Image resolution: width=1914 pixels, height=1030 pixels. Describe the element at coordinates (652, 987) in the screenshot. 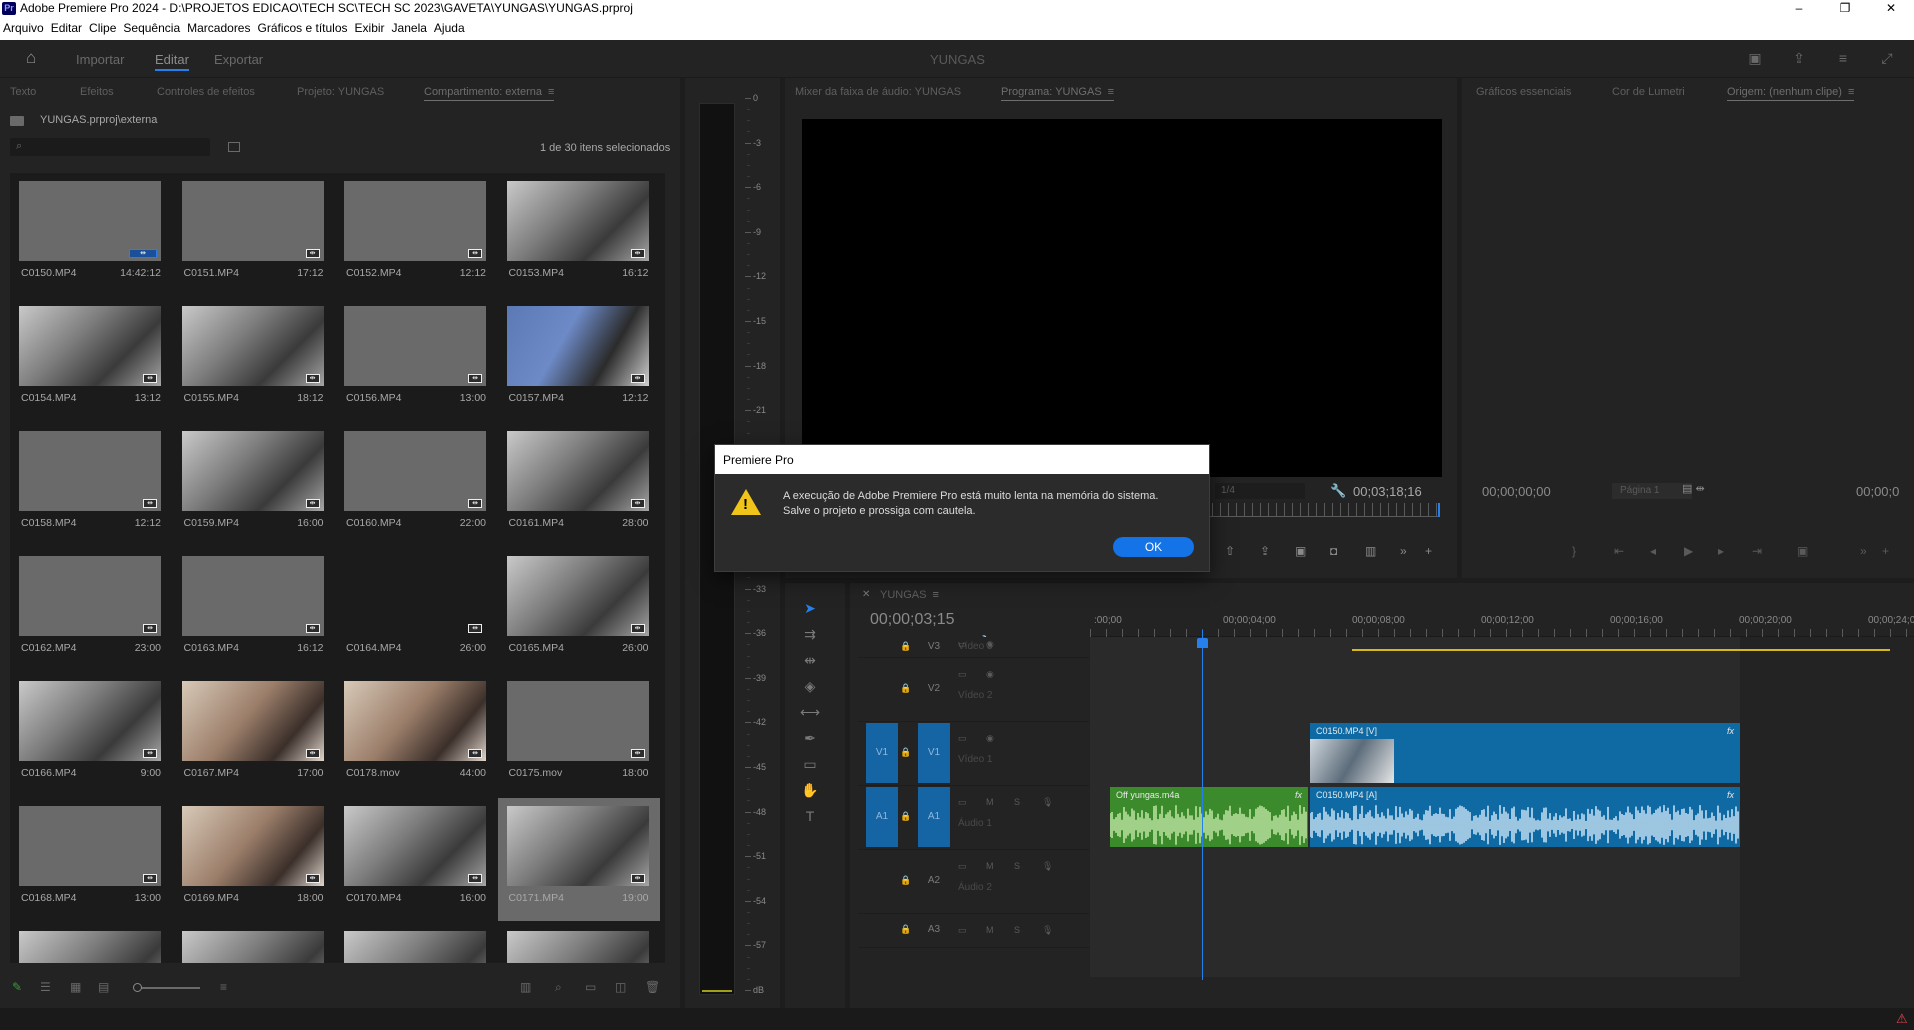

I see `trash-icon: 🗑` at that location.